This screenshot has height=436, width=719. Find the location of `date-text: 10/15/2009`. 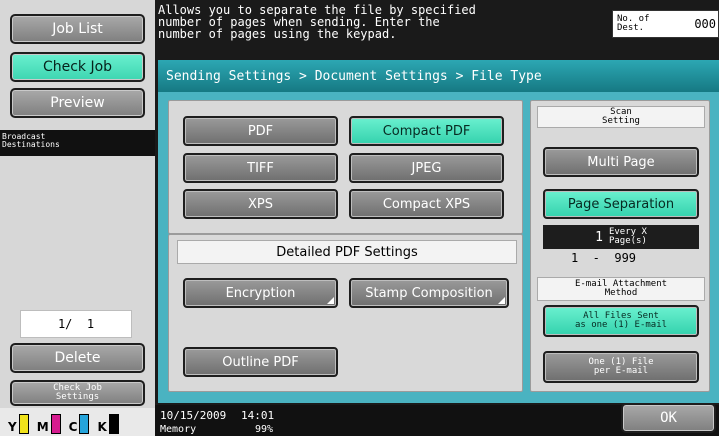

date-text: 10/15/2009 is located at coordinates (193, 415).